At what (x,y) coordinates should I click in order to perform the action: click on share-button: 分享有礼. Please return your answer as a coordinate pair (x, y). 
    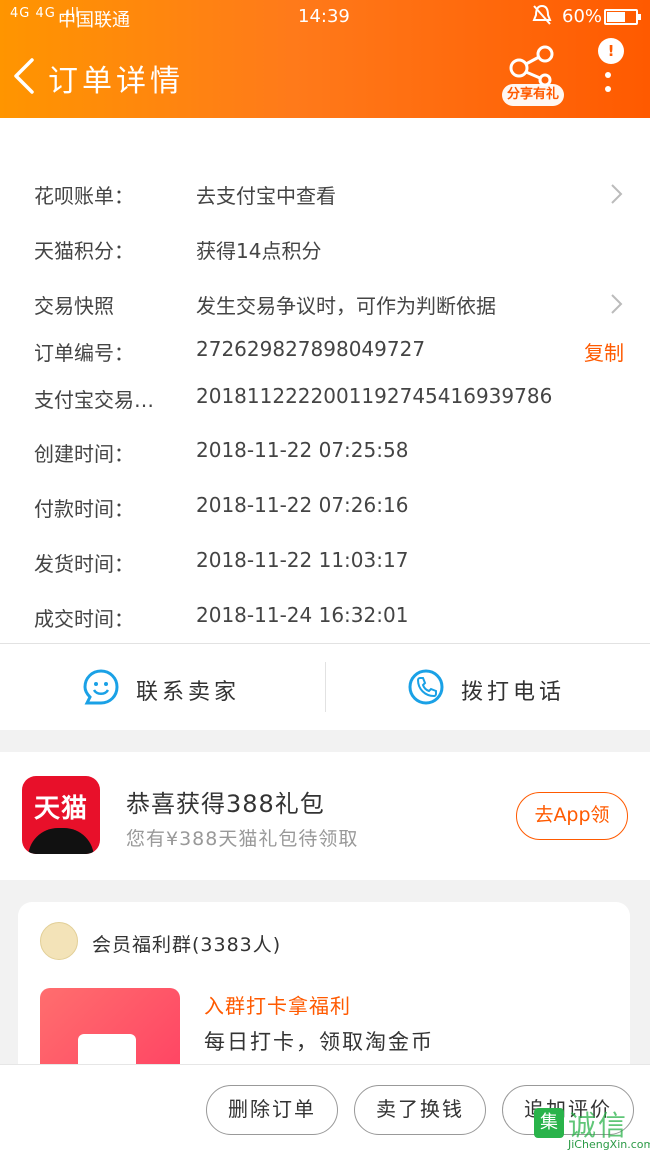
    Looking at the image, I should click on (533, 76).